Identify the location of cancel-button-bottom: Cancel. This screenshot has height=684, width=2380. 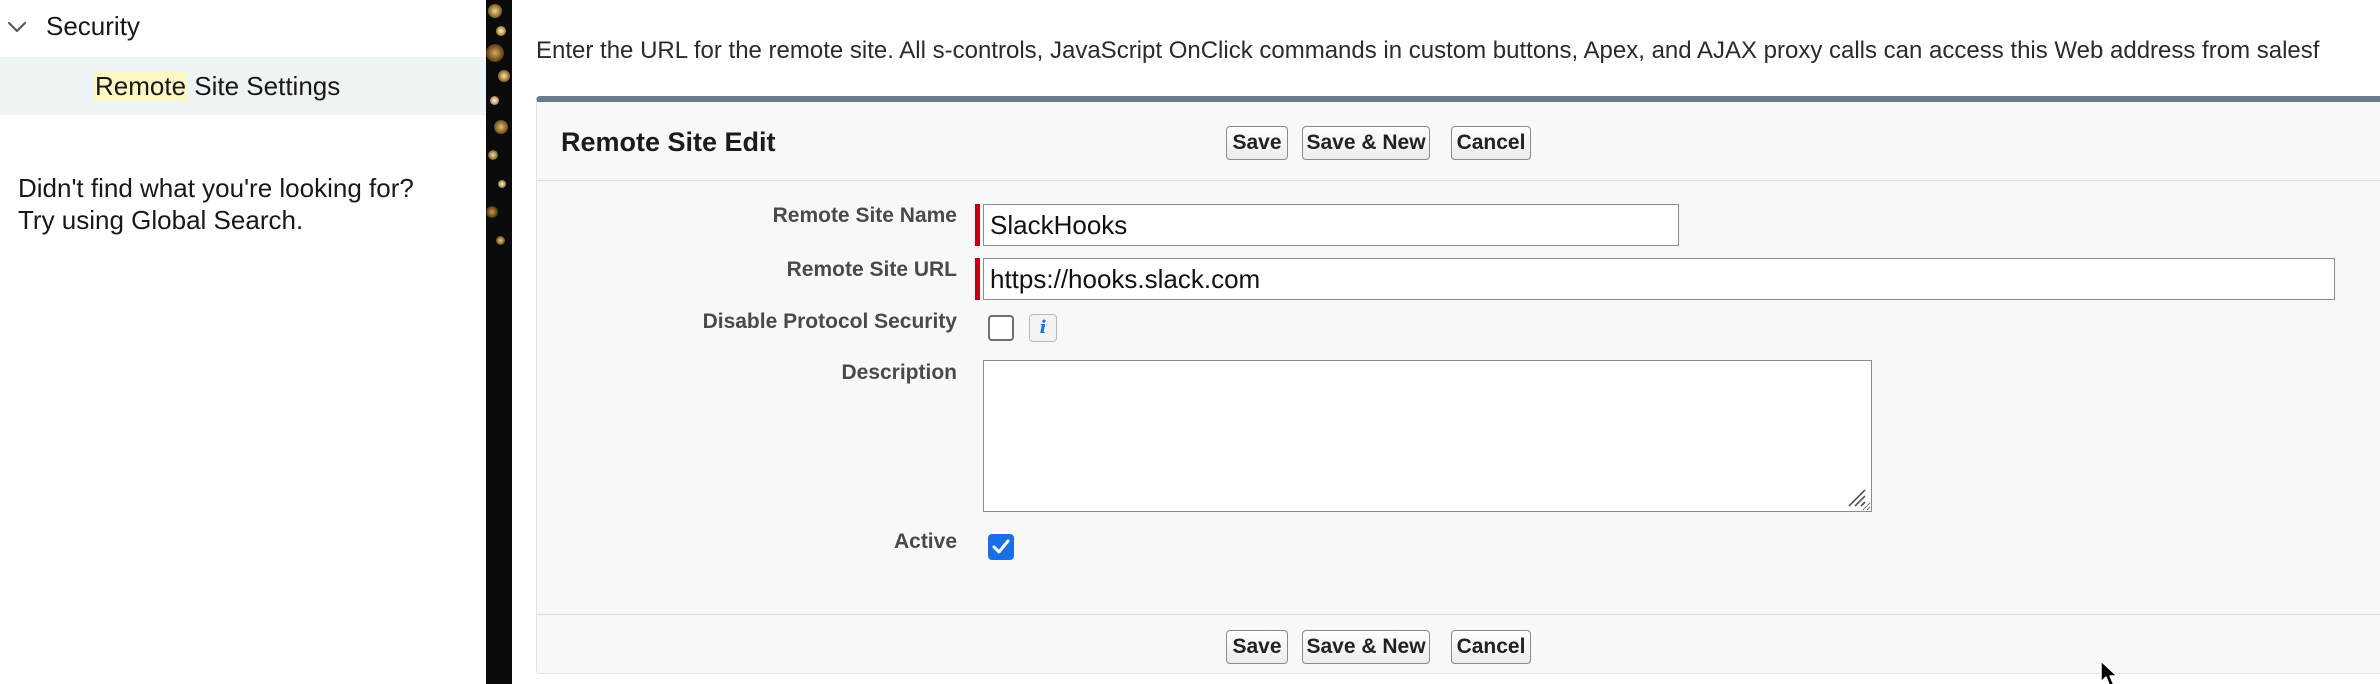
(1491, 647).